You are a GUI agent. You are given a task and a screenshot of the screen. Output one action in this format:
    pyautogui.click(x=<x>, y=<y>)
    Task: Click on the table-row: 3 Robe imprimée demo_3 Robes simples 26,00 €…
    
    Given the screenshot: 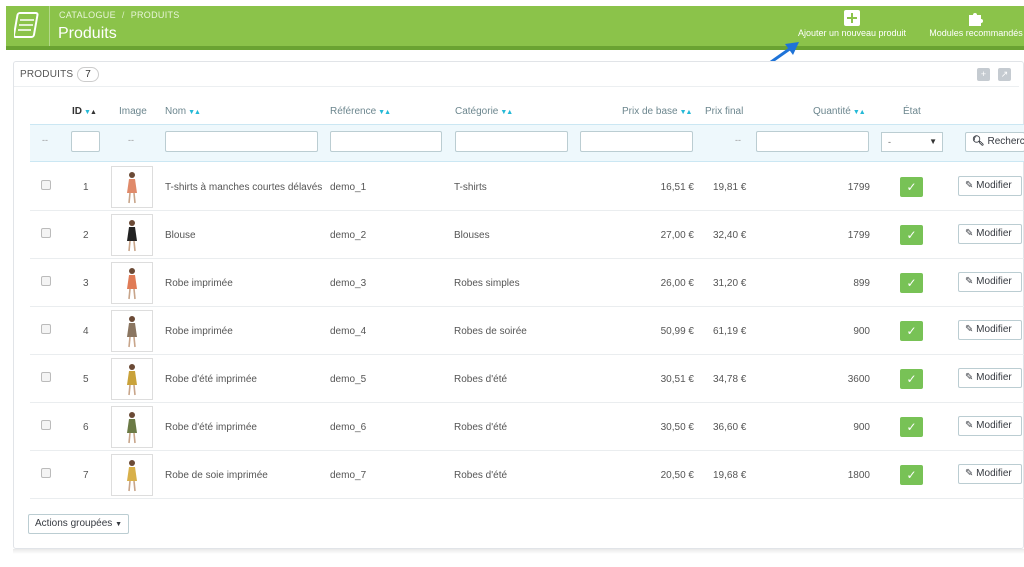 What is the action you would take?
    pyautogui.click(x=527, y=283)
    